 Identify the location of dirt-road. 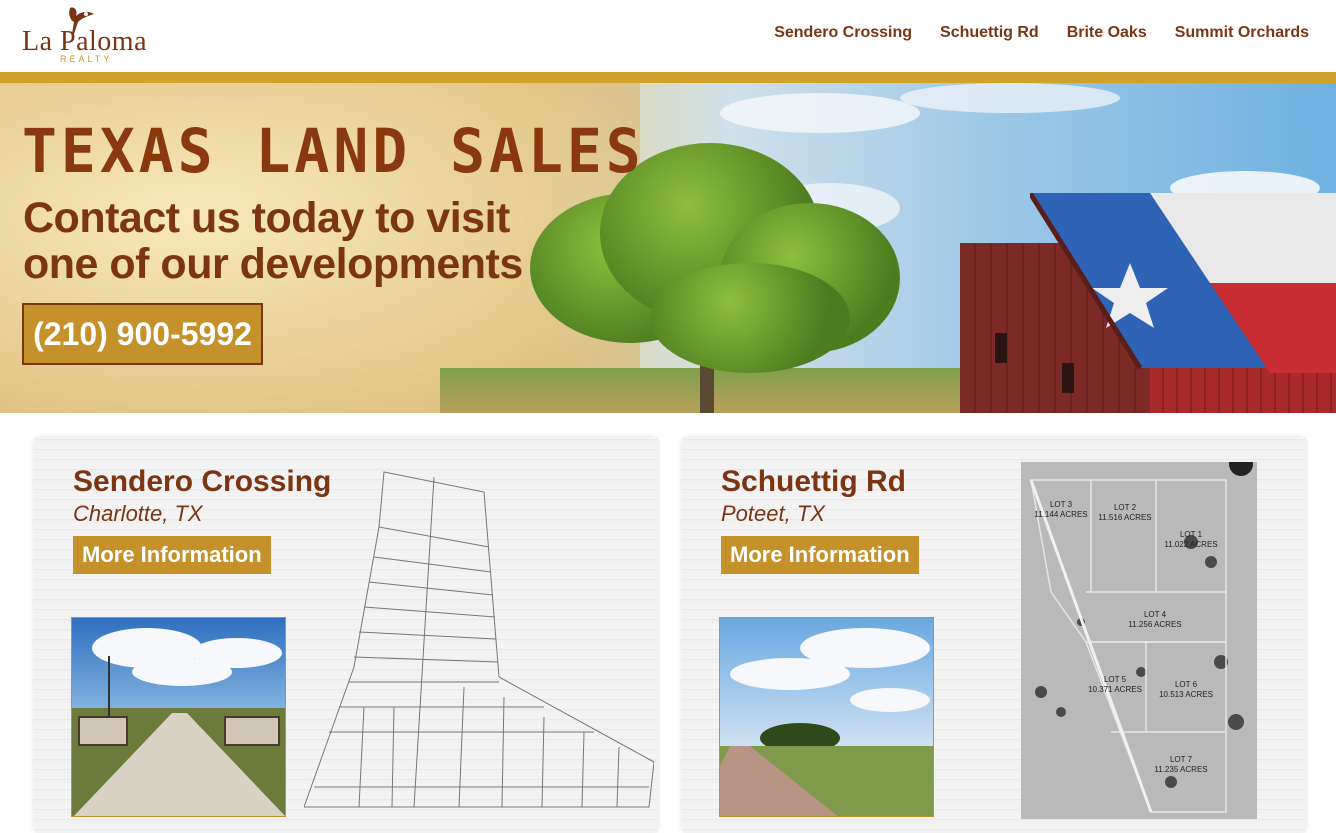
(779, 781).